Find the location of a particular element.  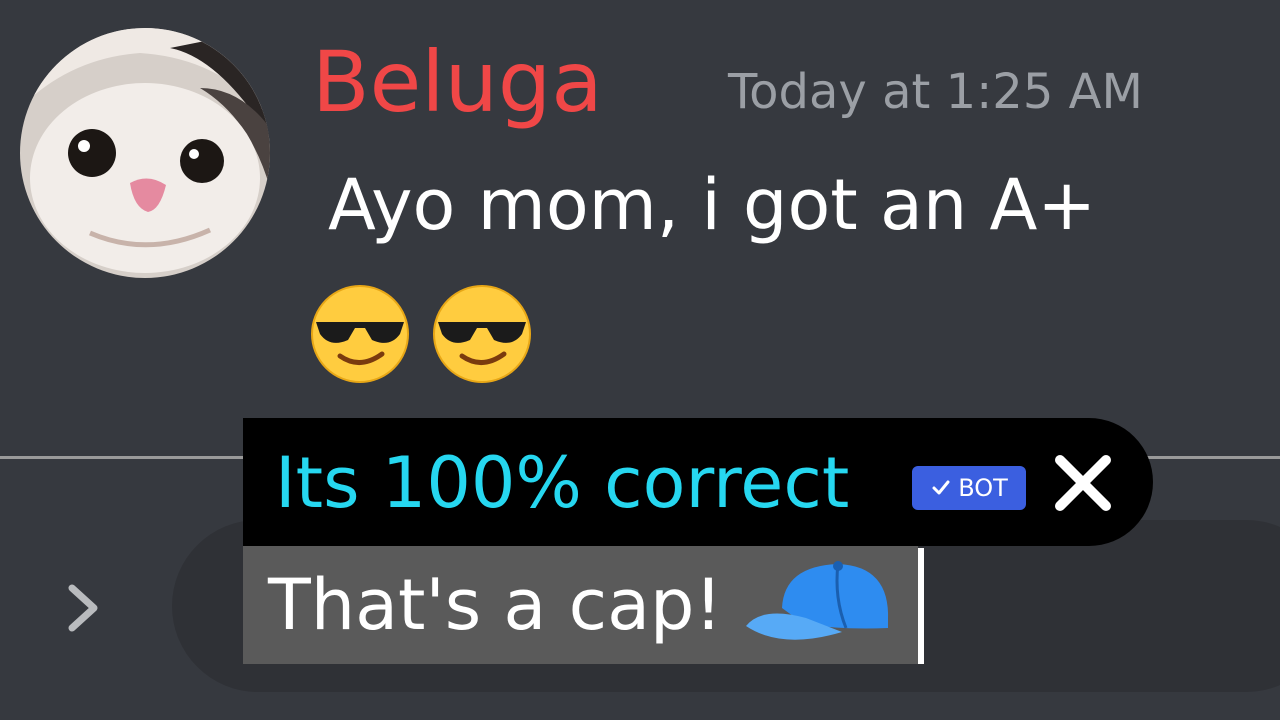

chevron-right-icon is located at coordinates (83, 608).